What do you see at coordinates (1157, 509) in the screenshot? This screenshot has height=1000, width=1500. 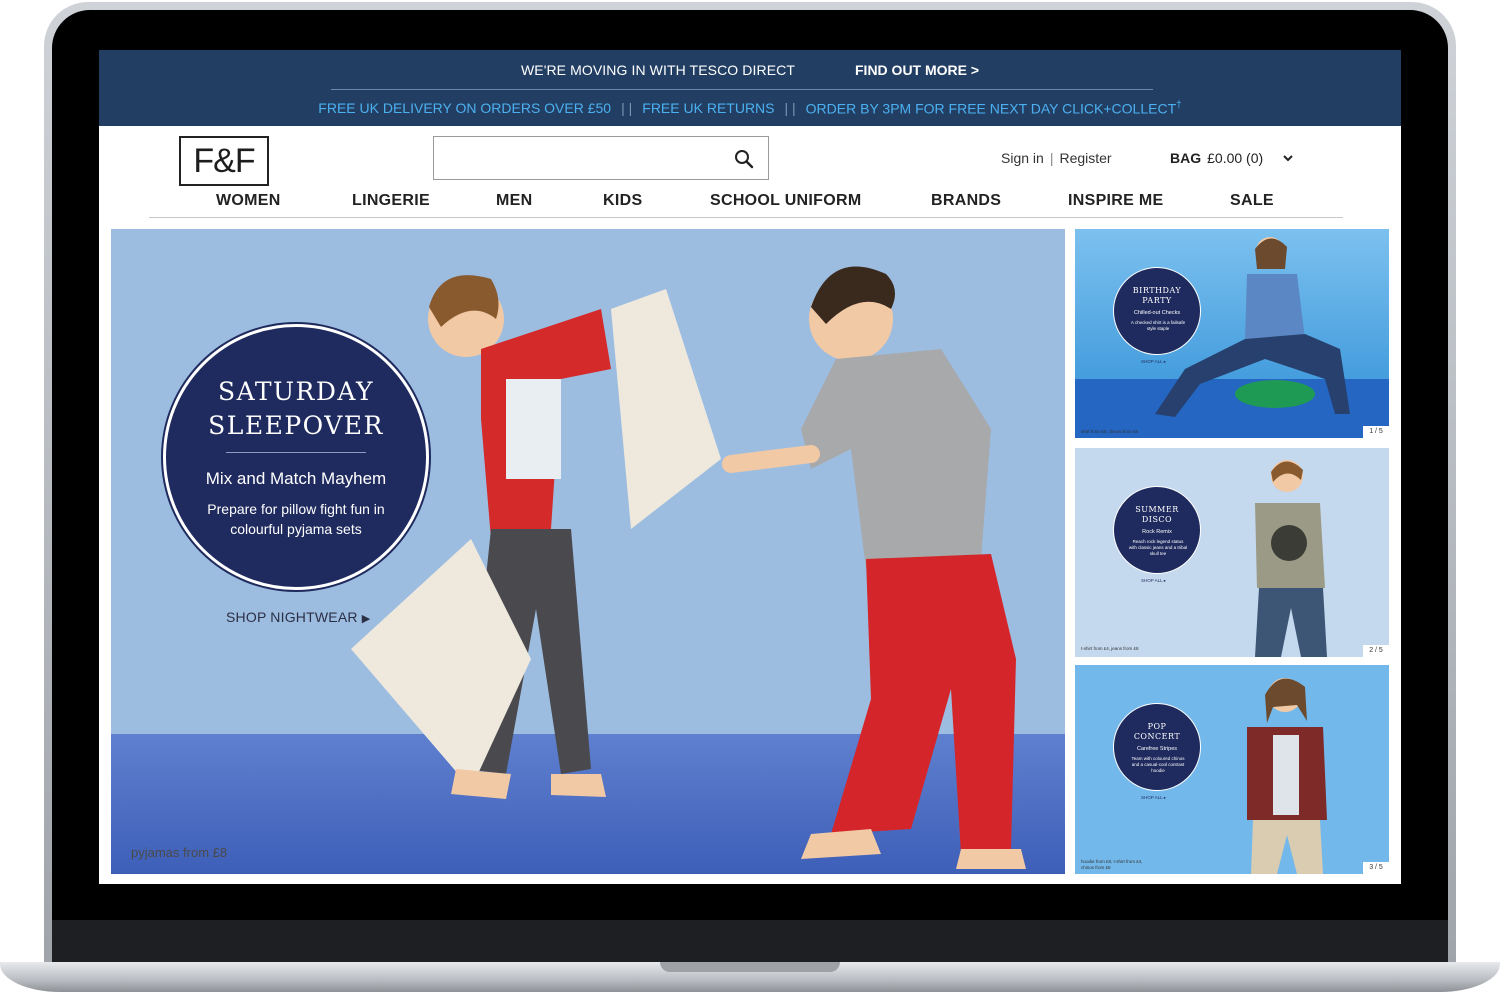 I see `tile-title-line1: SUMMER` at bounding box center [1157, 509].